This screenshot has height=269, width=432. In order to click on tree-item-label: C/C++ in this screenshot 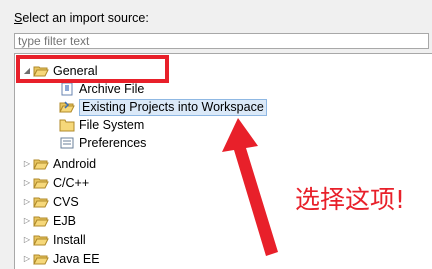, I will do `click(71, 183)`.